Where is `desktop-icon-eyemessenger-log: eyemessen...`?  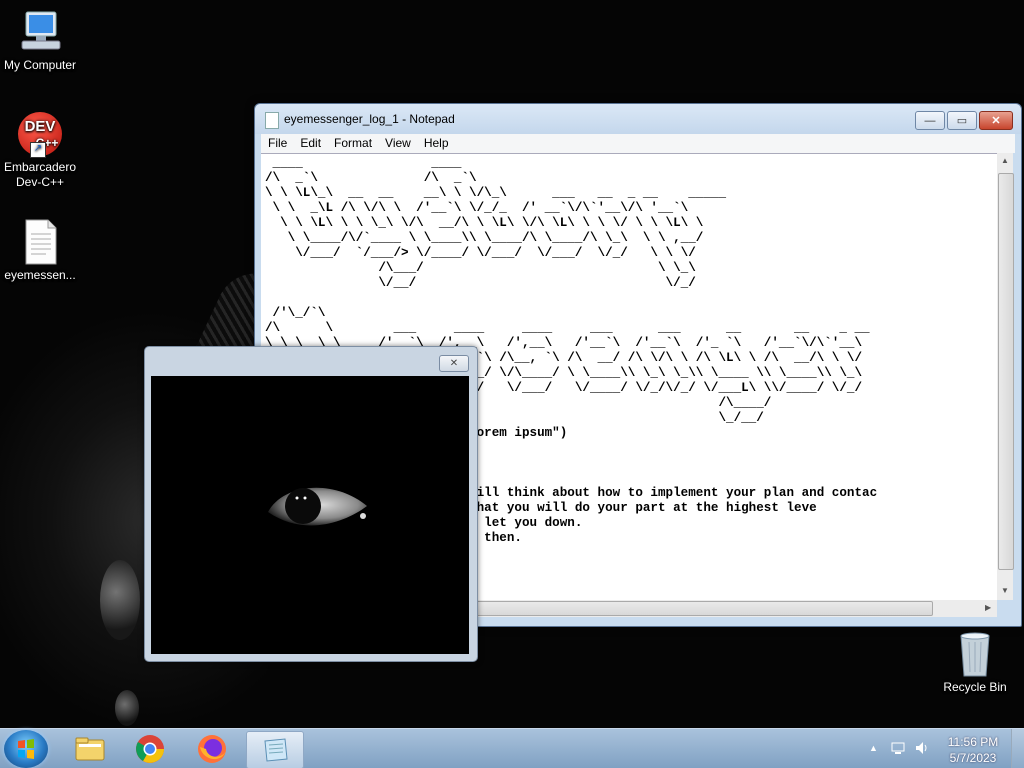 desktop-icon-eyemessenger-log: eyemessen... is located at coordinates (40, 250).